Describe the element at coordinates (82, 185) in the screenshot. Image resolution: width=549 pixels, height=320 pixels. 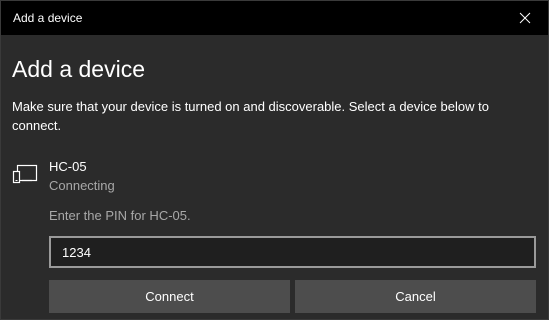
I see `device-status: Connecting` at that location.